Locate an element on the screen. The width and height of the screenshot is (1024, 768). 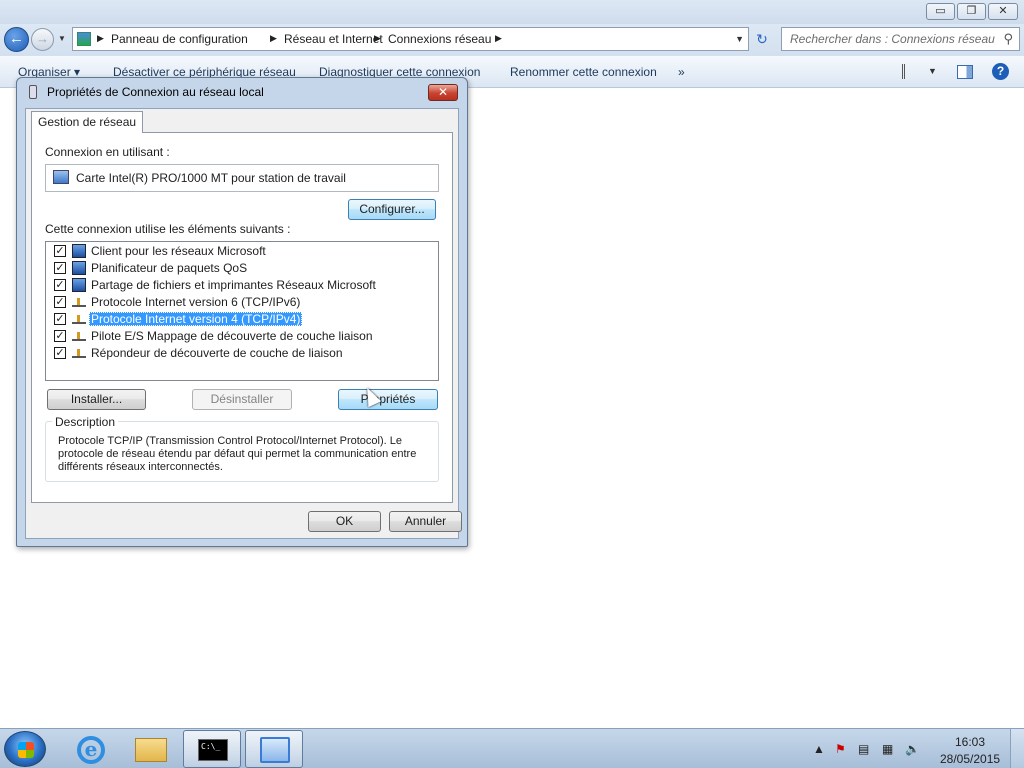
help-icon: ? is located at coordinates (1000, 71).